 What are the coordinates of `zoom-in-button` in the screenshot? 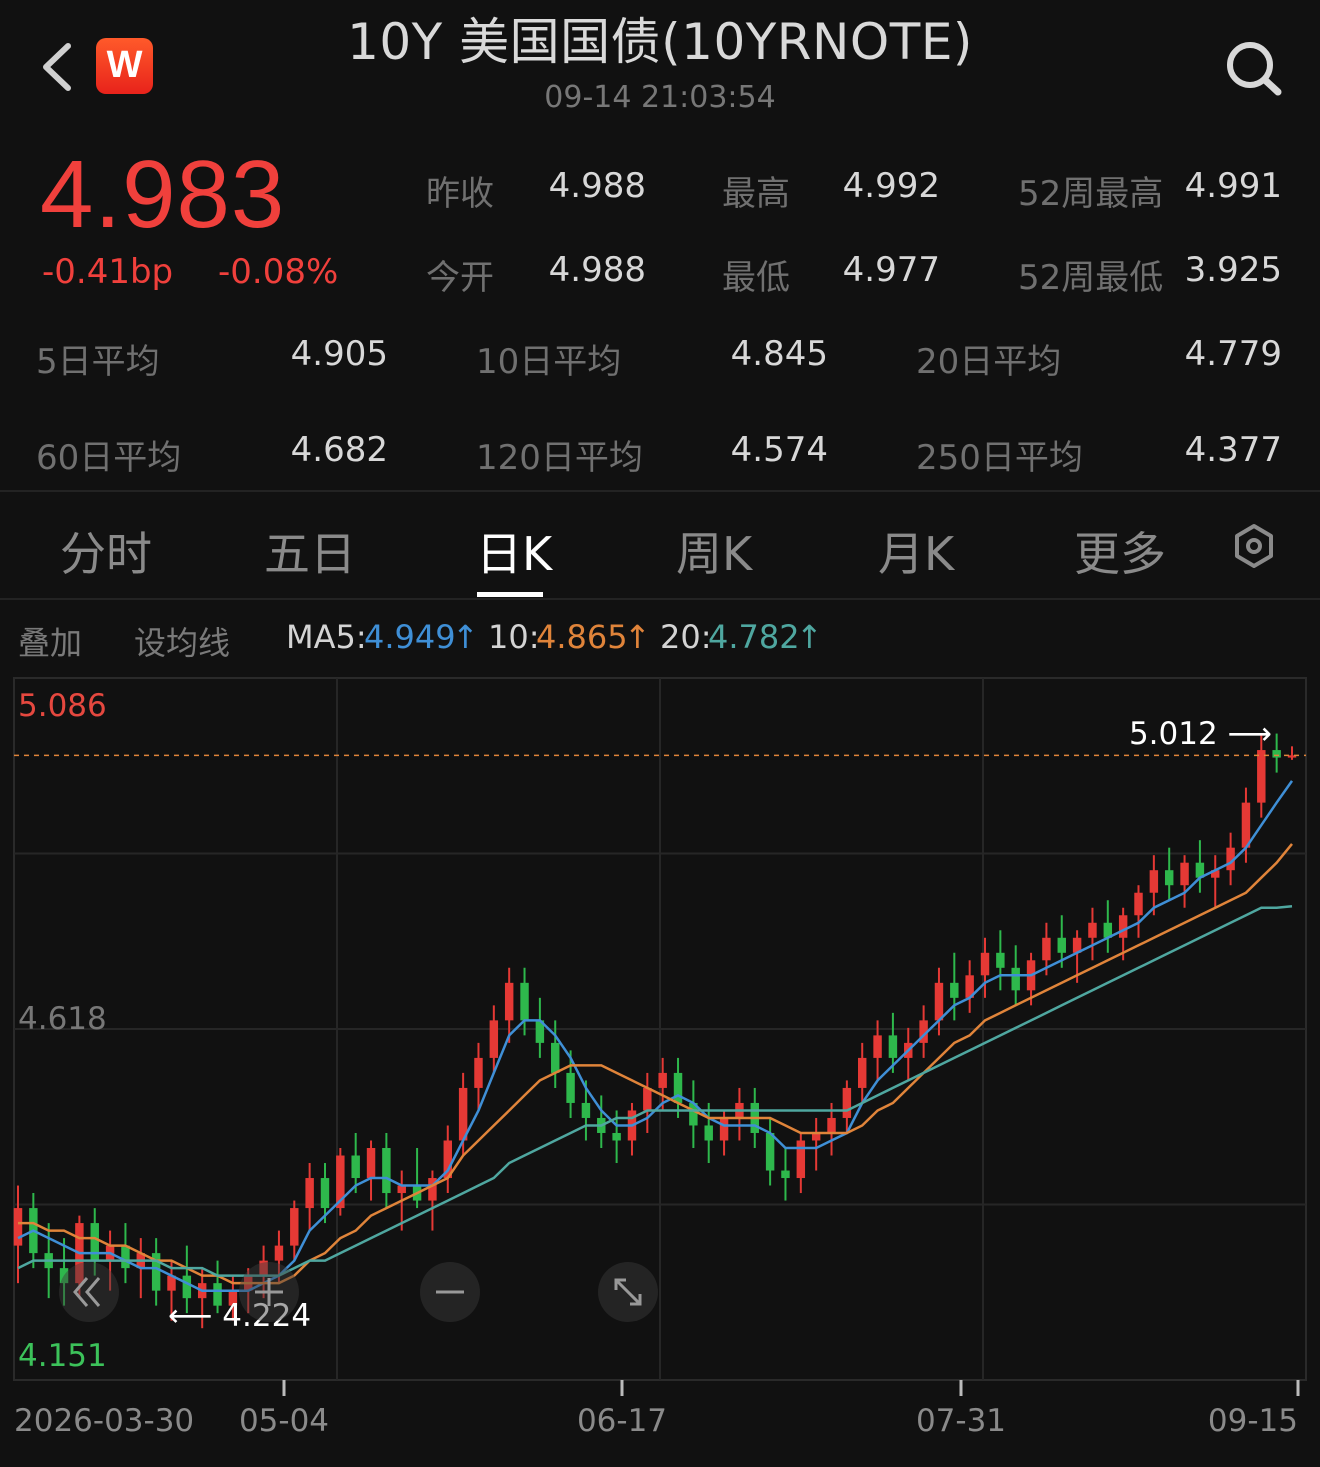 It's located at (269, 1292).